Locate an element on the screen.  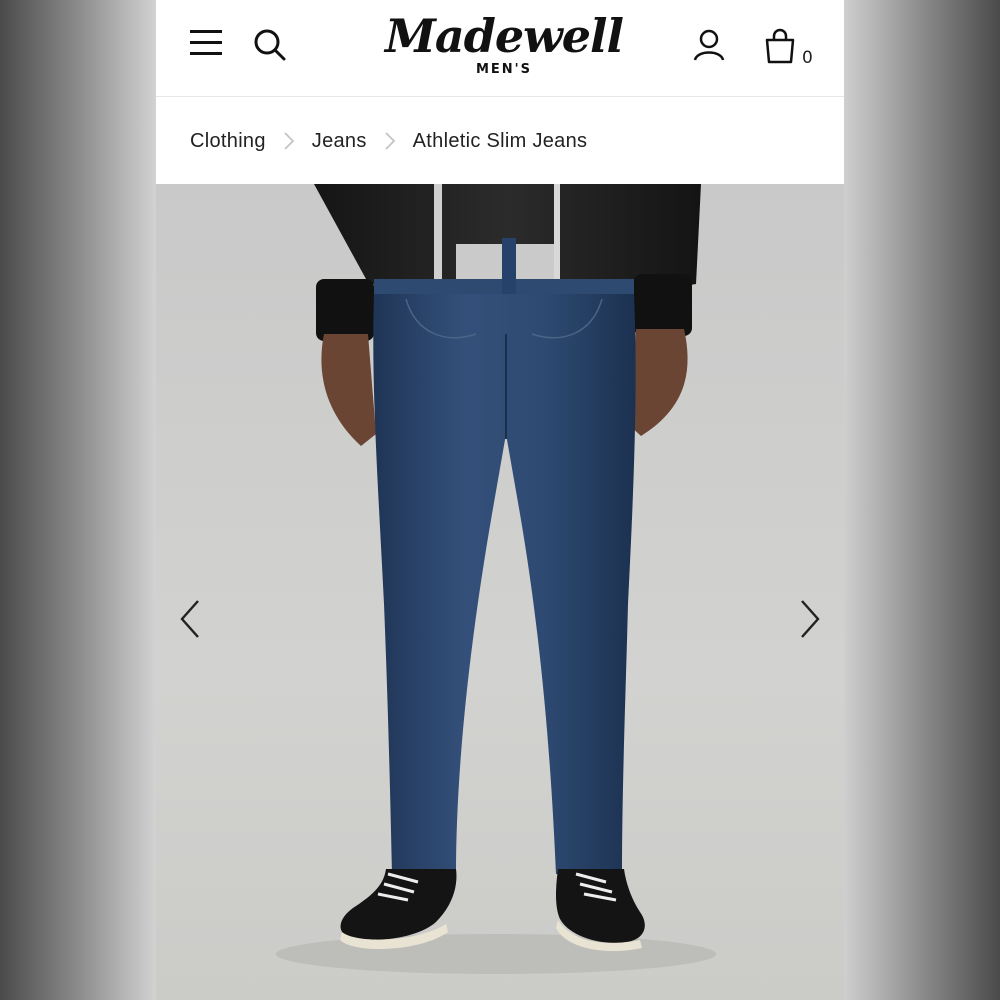
previous-image-arrow is located at coordinates (190, 619).